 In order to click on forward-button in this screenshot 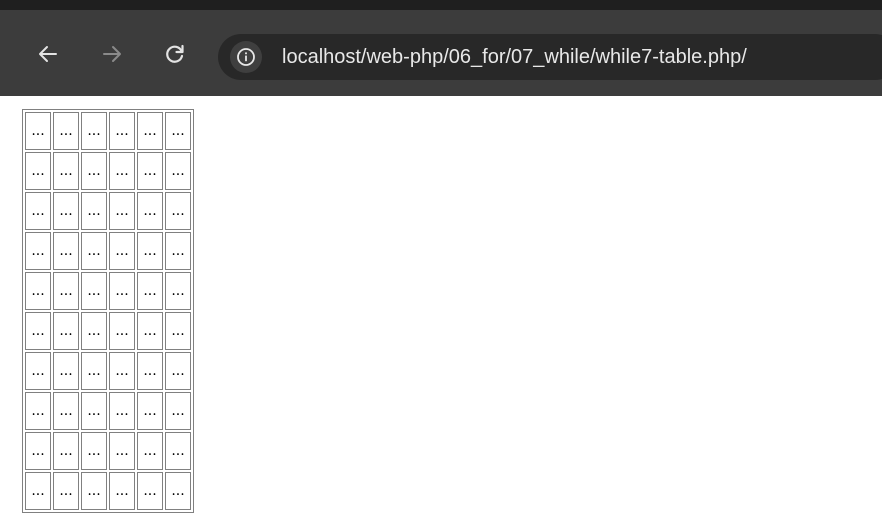, I will do `click(112, 54)`.